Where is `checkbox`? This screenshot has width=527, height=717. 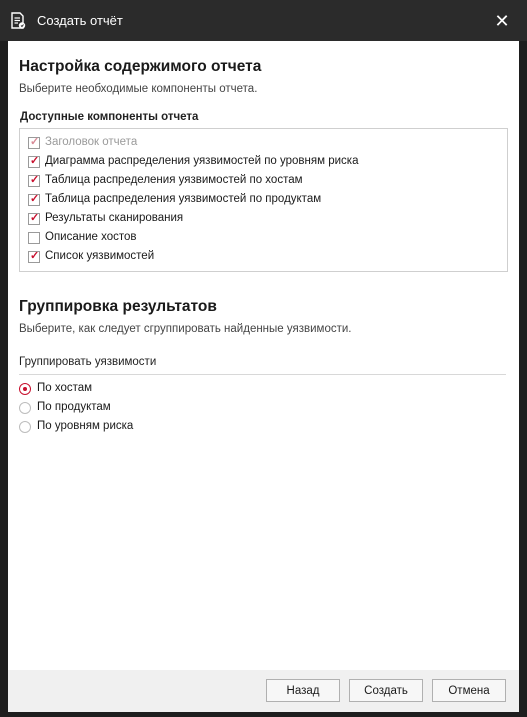
checkbox is located at coordinates (34, 238).